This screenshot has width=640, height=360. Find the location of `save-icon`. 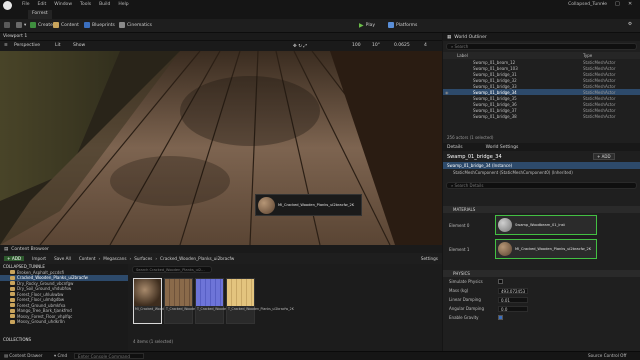

save-icon is located at coordinates (7, 25).